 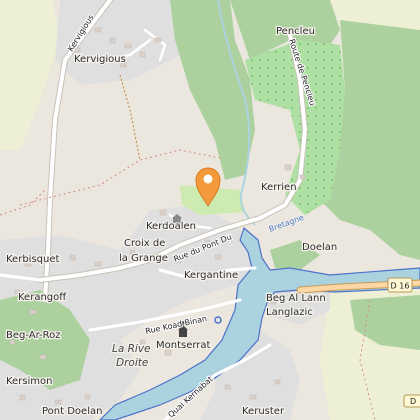 I want to click on place-label-kergantine: Kergantine, so click(x=211, y=275).